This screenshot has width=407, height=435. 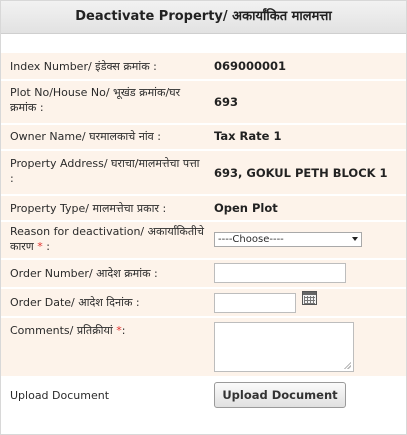 I want to click on property-type-label: Property Type/ मालमत्तेचा प्रकार :, so click(x=88, y=208).